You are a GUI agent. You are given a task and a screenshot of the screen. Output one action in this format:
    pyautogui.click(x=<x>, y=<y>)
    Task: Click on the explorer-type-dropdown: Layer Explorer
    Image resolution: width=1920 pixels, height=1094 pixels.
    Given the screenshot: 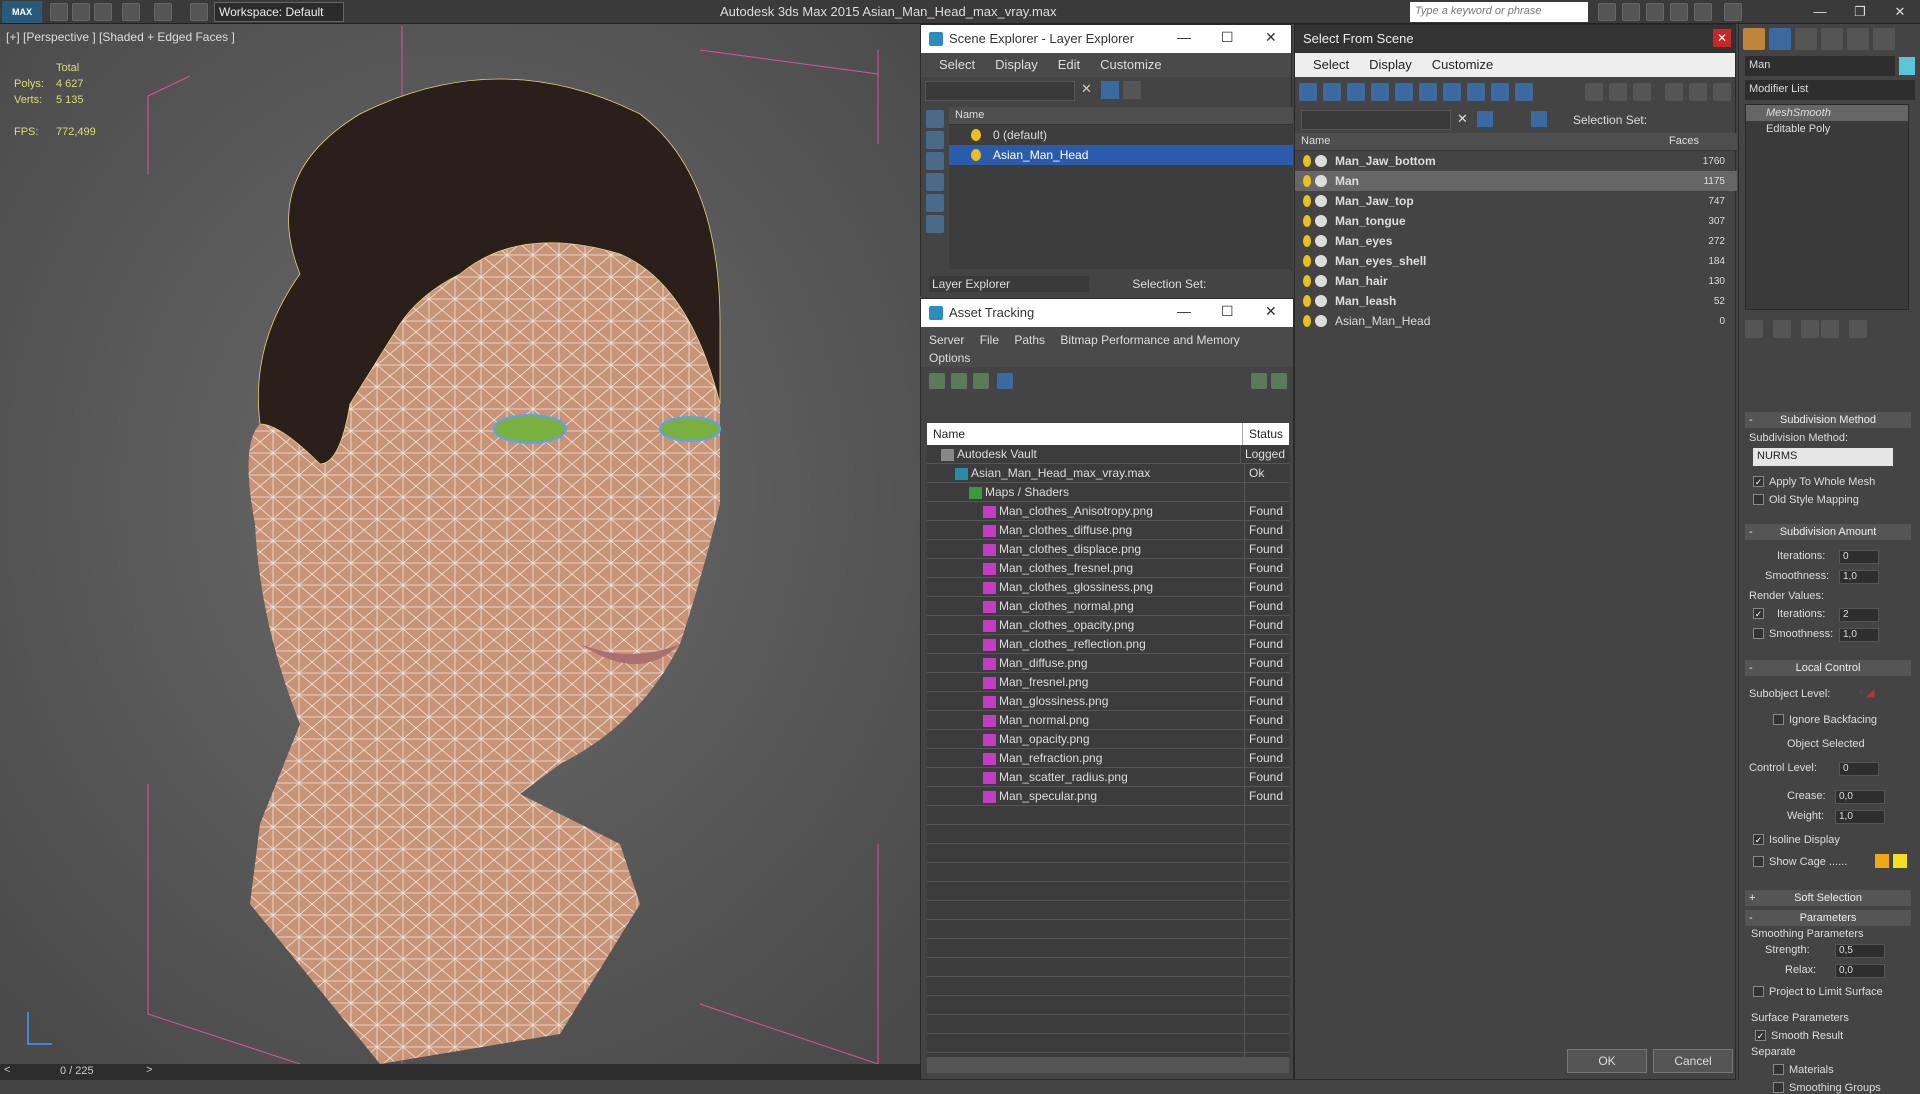 What is the action you would take?
    pyautogui.click(x=1009, y=284)
    